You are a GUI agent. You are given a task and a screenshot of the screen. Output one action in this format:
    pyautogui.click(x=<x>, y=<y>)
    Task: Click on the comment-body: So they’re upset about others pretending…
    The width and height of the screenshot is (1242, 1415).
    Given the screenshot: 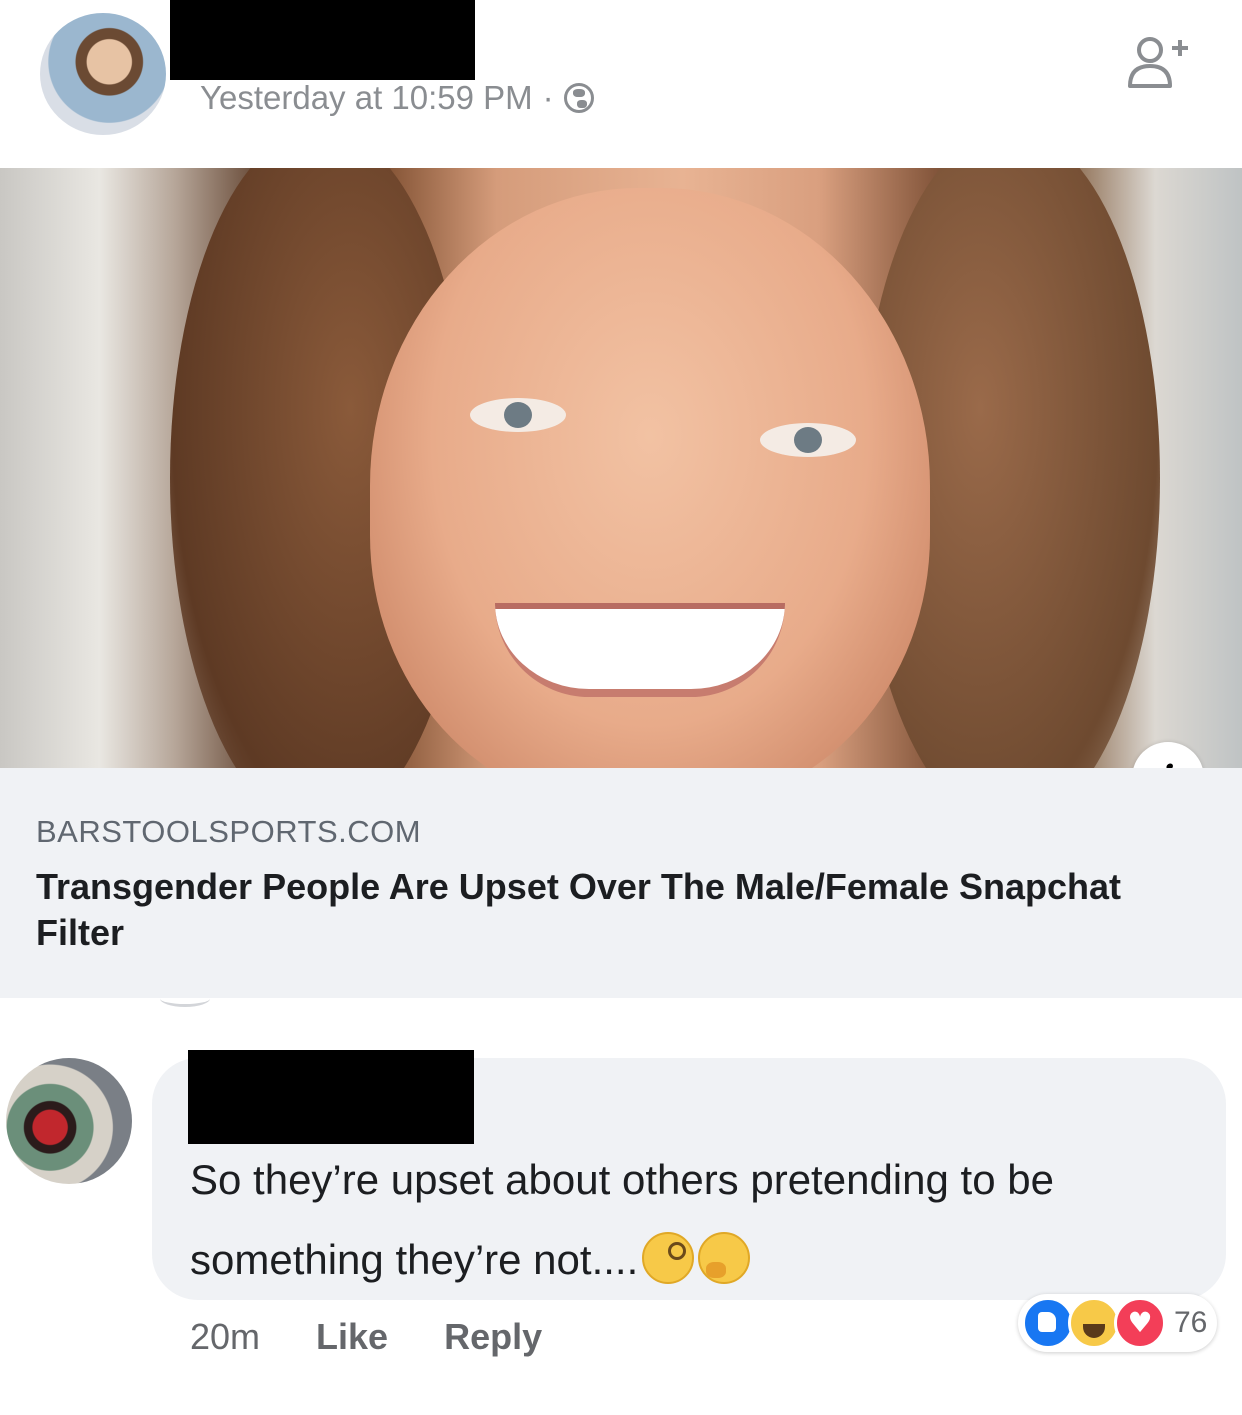 What is the action you would take?
    pyautogui.click(x=622, y=1219)
    